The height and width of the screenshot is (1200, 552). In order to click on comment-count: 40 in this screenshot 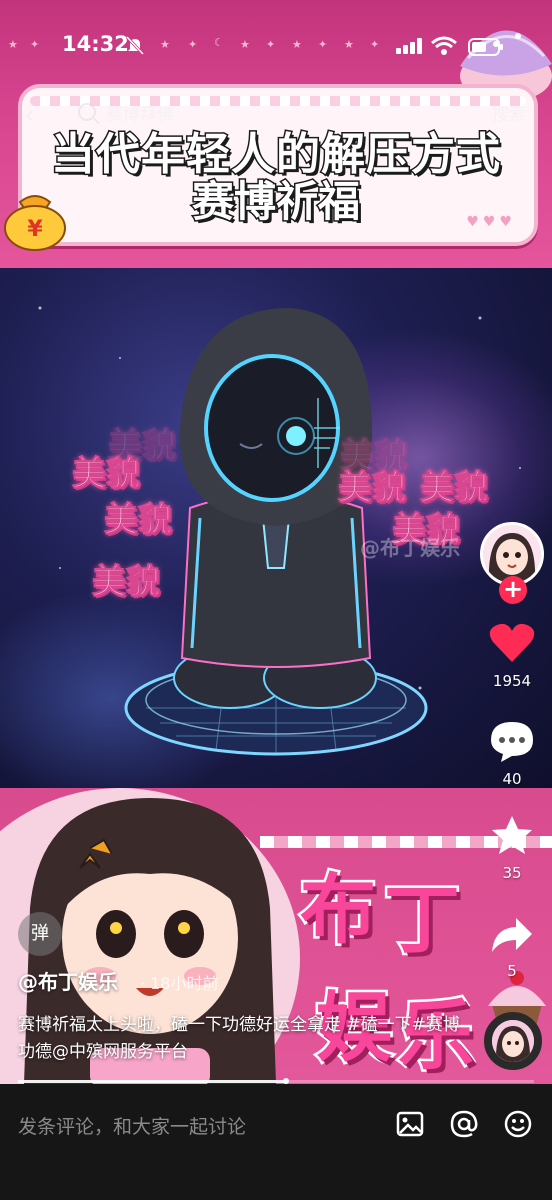, I will do `click(512, 779)`.